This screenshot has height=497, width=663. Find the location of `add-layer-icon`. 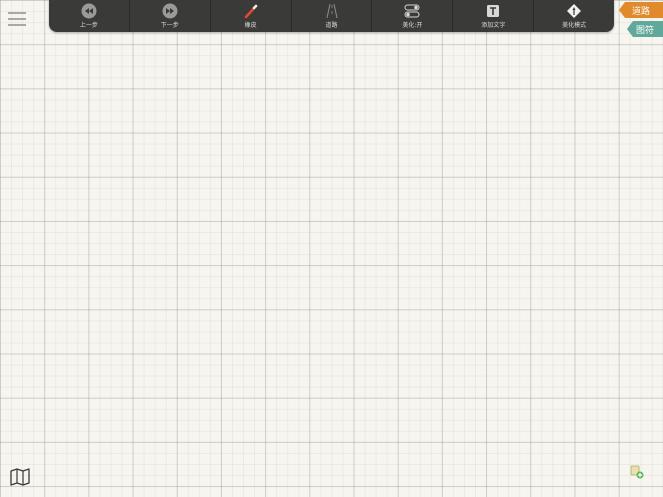

add-layer-icon is located at coordinates (637, 471).